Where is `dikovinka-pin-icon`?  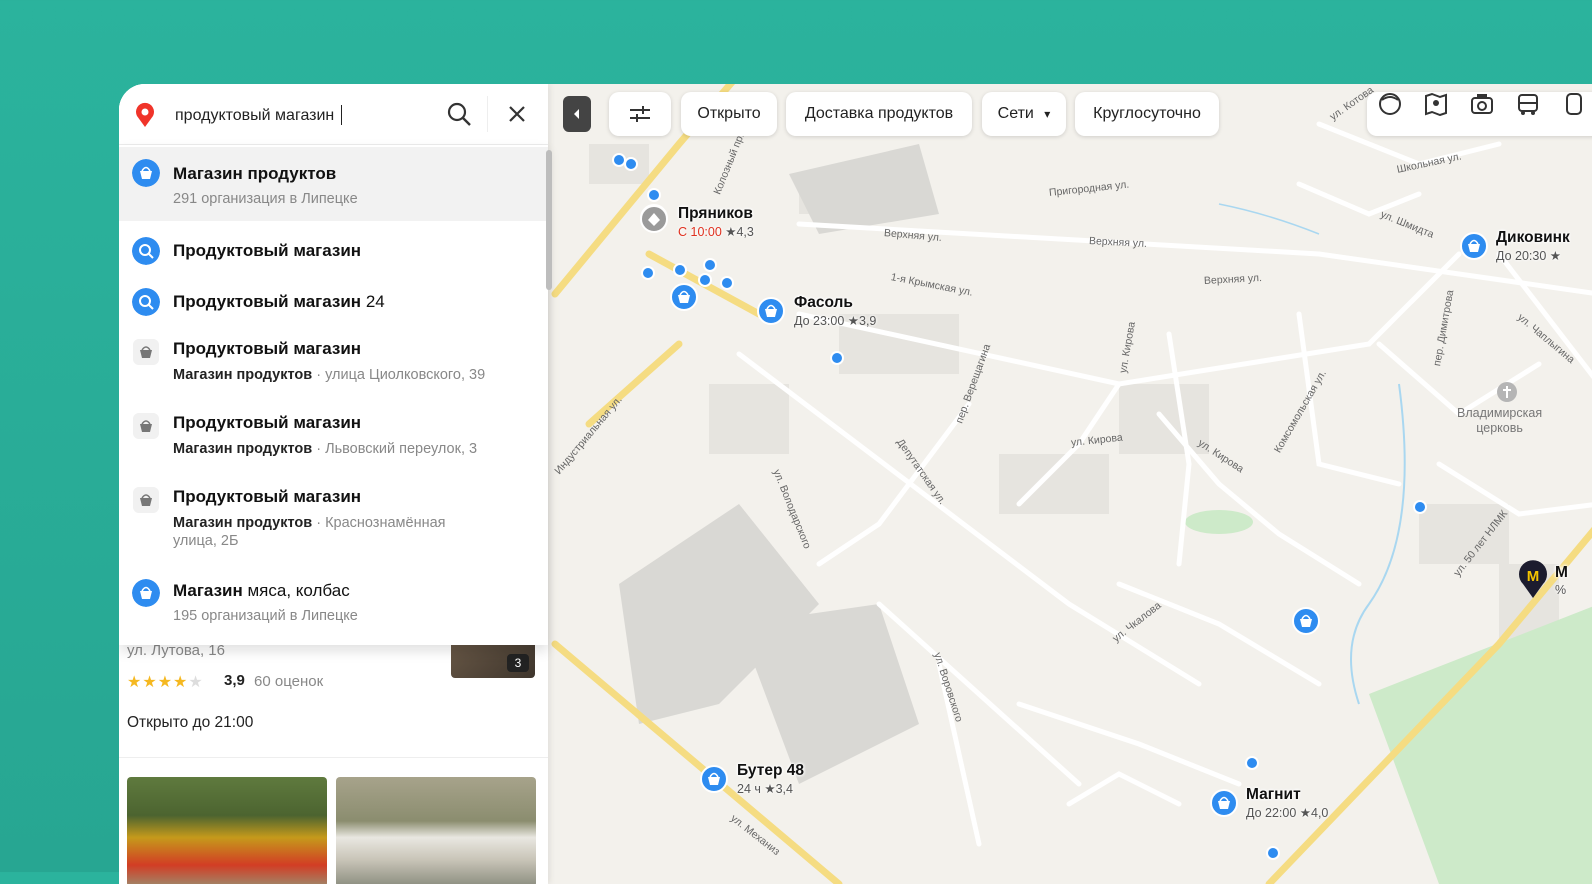 dikovinka-pin-icon is located at coordinates (1474, 246).